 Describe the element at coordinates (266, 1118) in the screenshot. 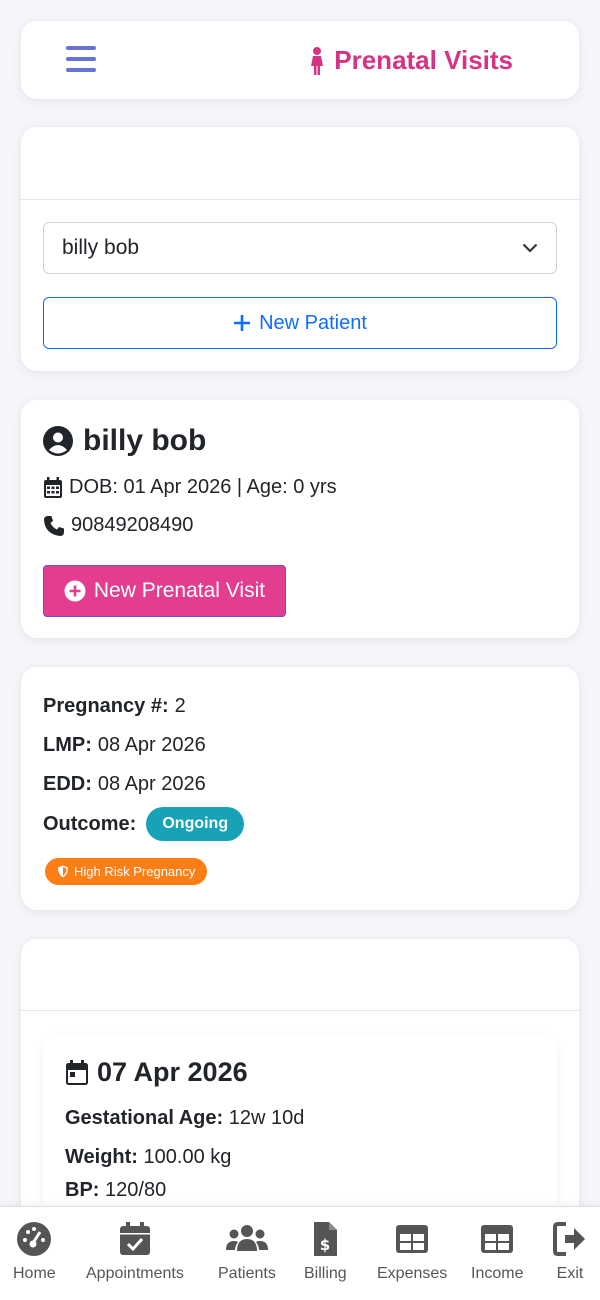

I see `gestational-age-value: 12w 10d` at that location.